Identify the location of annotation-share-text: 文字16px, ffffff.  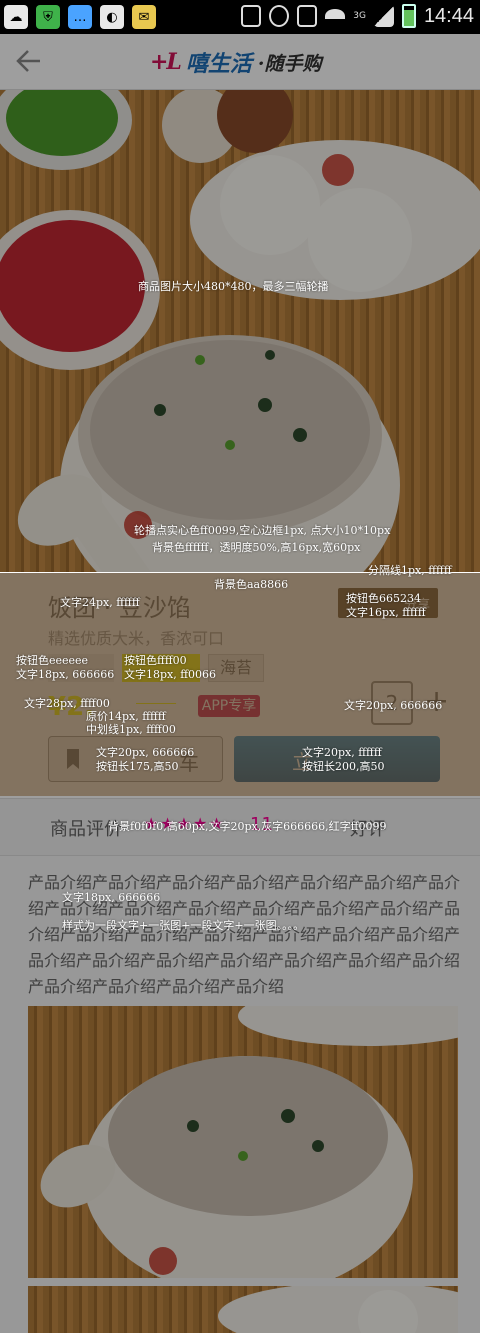
(386, 612).